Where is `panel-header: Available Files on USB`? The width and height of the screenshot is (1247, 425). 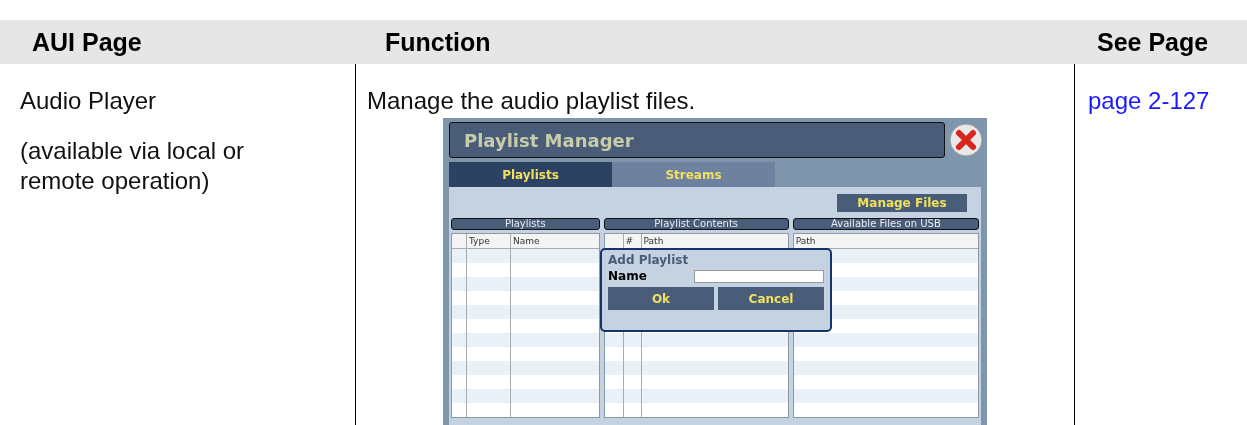
panel-header: Available Files on USB is located at coordinates (885, 224).